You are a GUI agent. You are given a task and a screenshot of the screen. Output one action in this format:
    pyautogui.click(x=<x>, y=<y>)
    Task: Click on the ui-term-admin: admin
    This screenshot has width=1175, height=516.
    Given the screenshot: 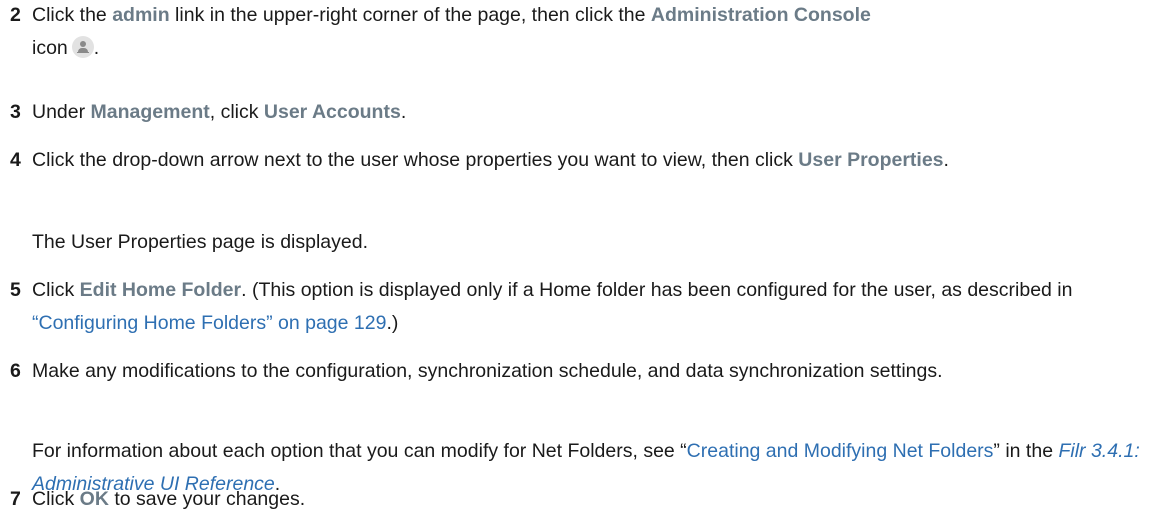 What is the action you would take?
    pyautogui.click(x=141, y=15)
    